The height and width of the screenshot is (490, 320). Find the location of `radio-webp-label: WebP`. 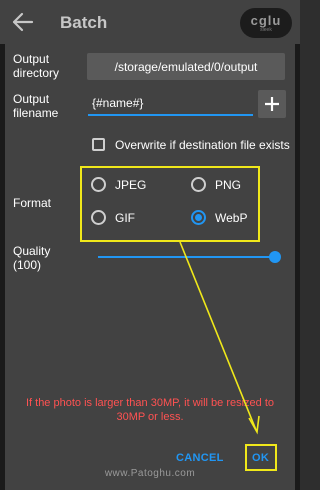

radio-webp-label: WebP is located at coordinates (231, 218).